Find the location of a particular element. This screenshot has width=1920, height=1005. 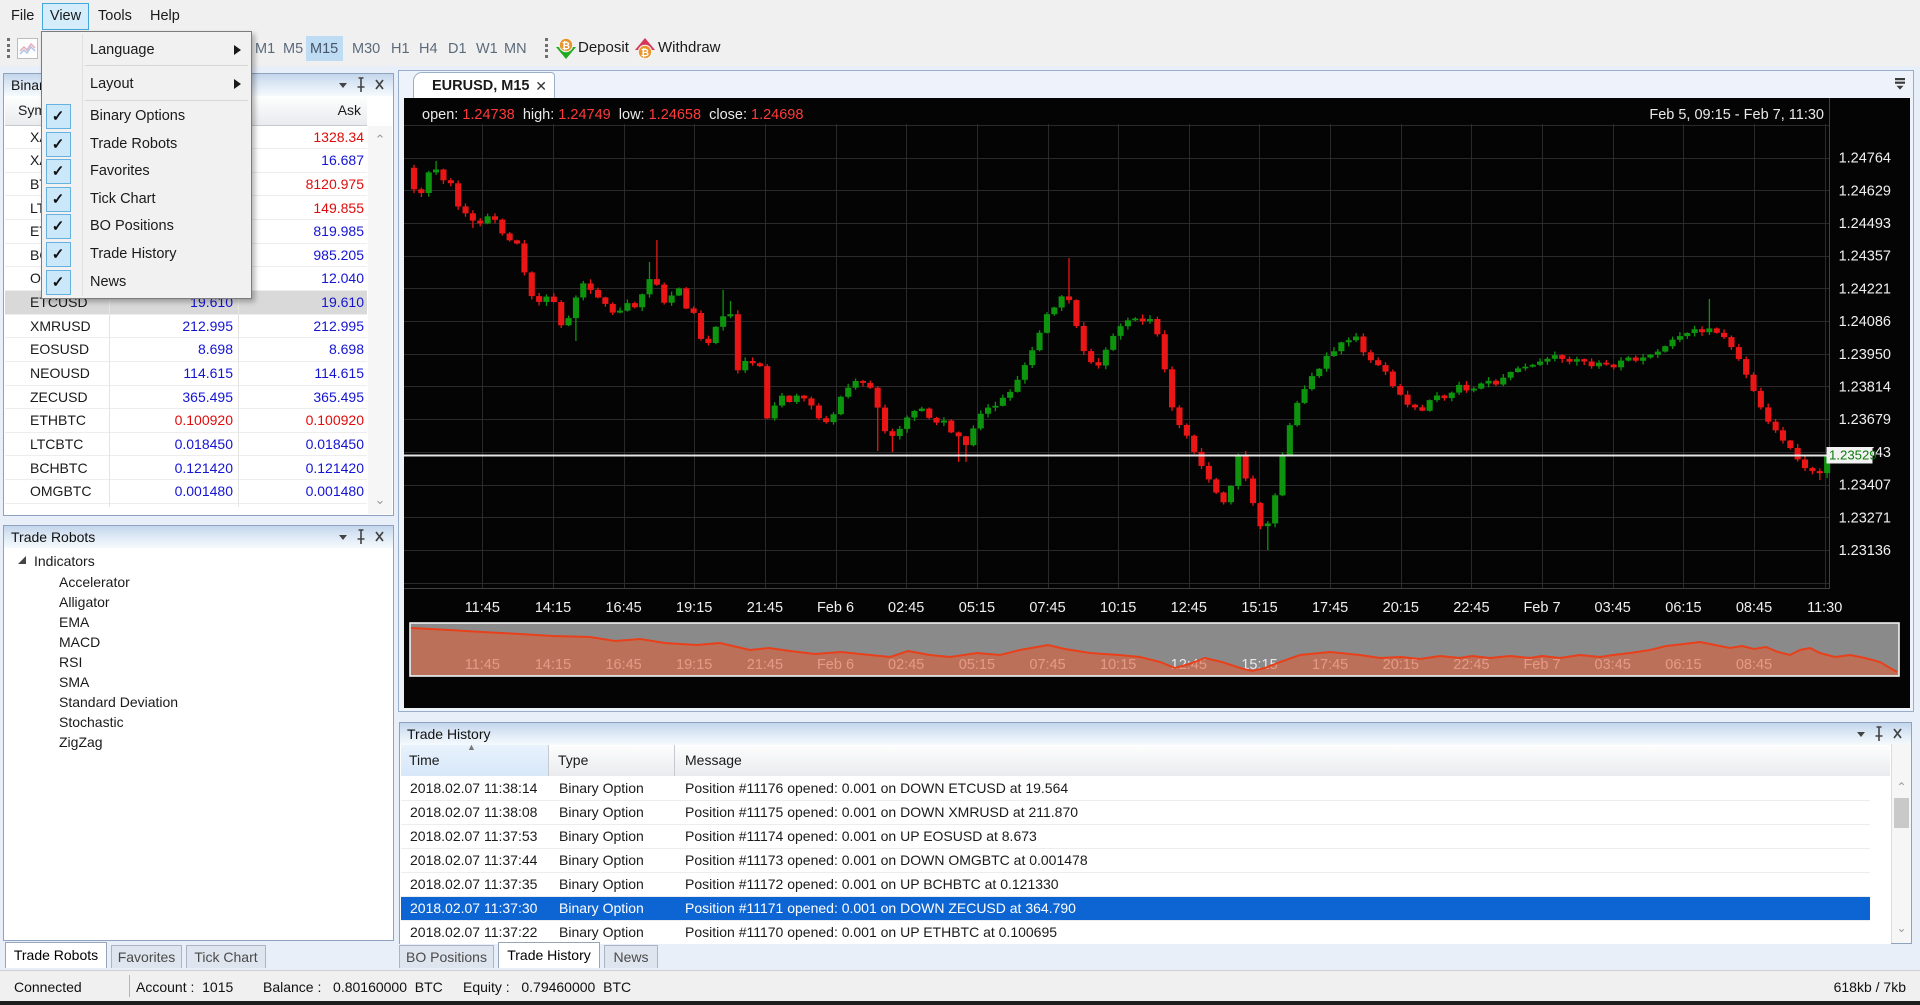

svg-text: 1.24357 is located at coordinates (1865, 257).